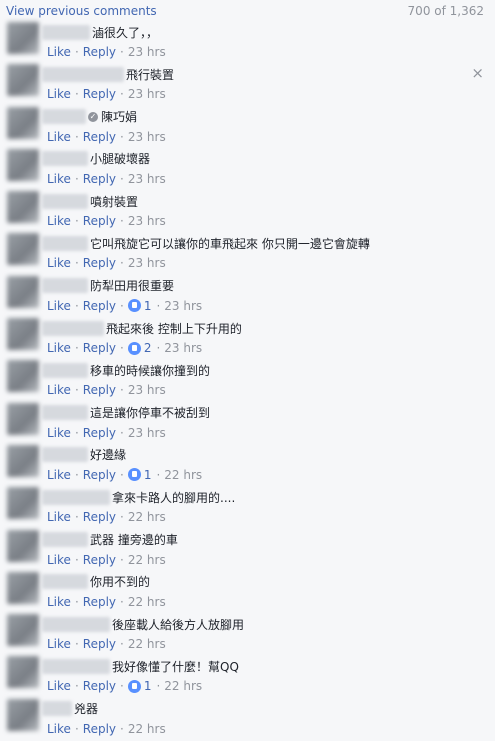  I want to click on view-previous-comments-link: View previous comments, so click(81, 11).